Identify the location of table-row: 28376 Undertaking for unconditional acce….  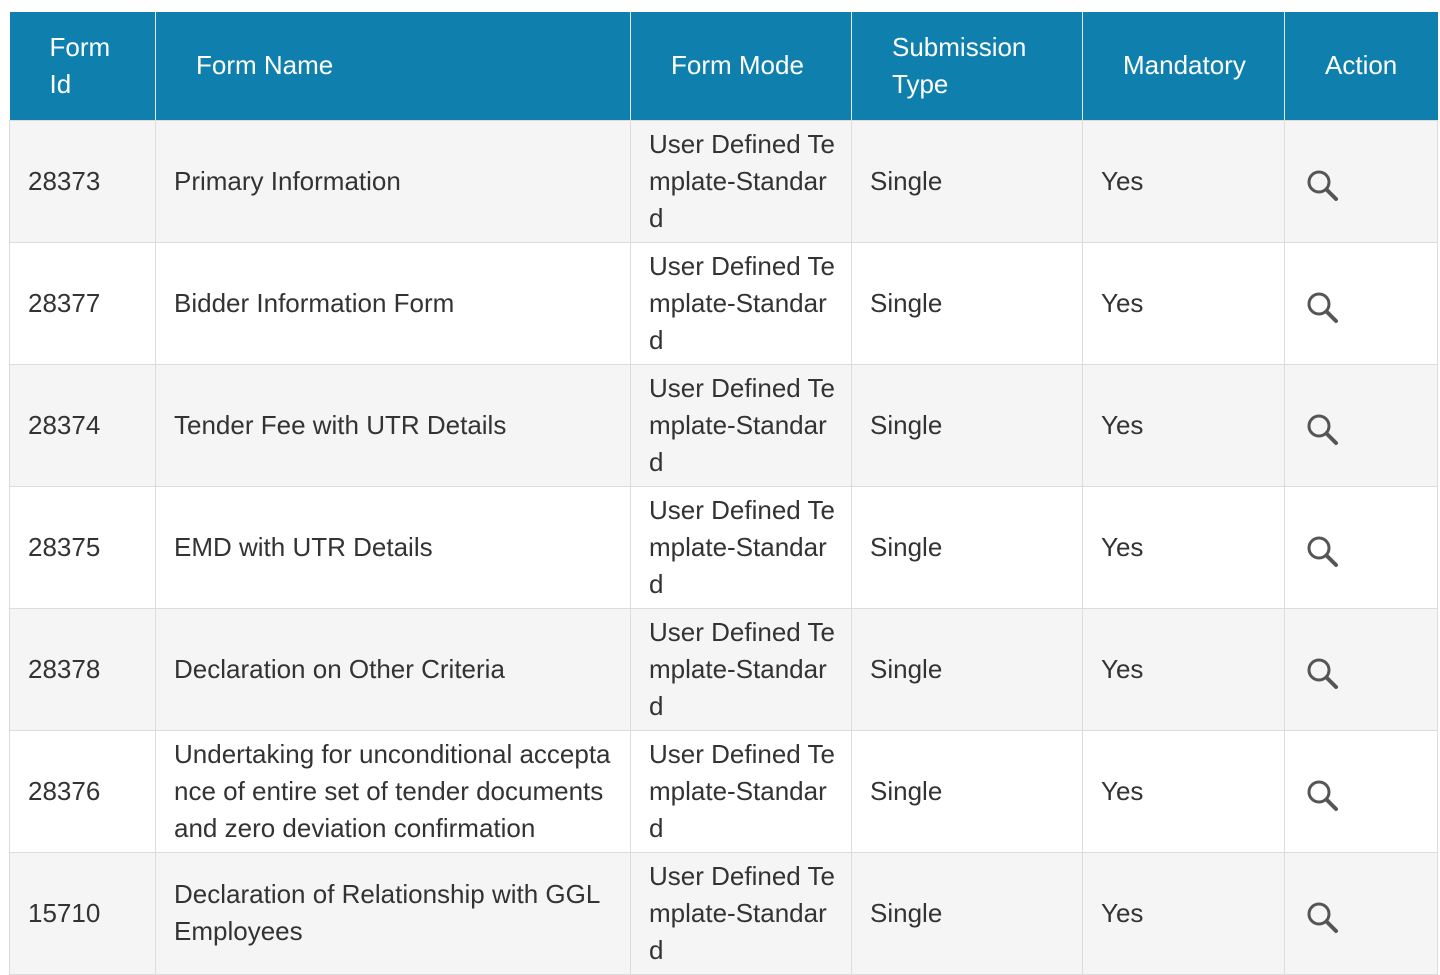
(723, 791).